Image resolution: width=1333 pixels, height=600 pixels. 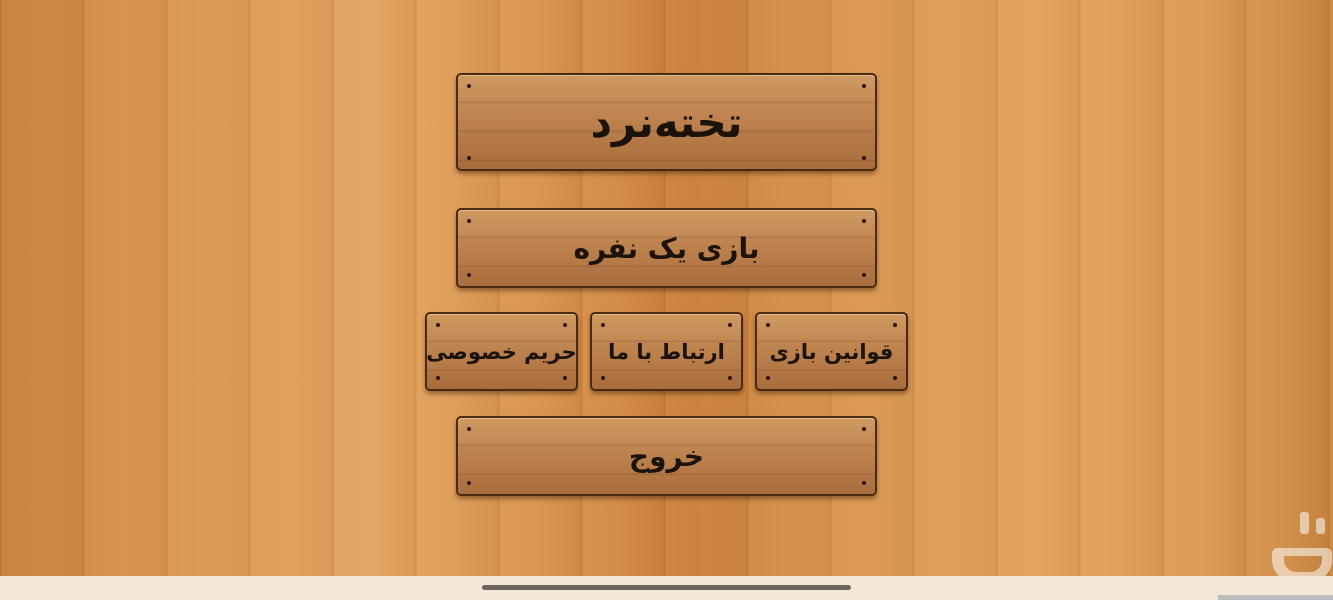 I want to click on game-rules-button: قوانین بازی, so click(x=831, y=351).